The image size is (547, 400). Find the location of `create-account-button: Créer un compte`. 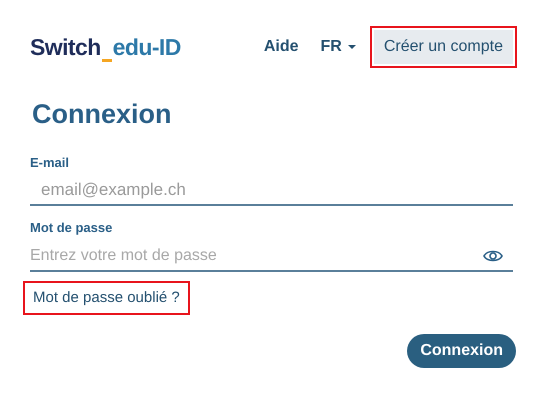

create-account-button: Créer un compte is located at coordinates (443, 47).